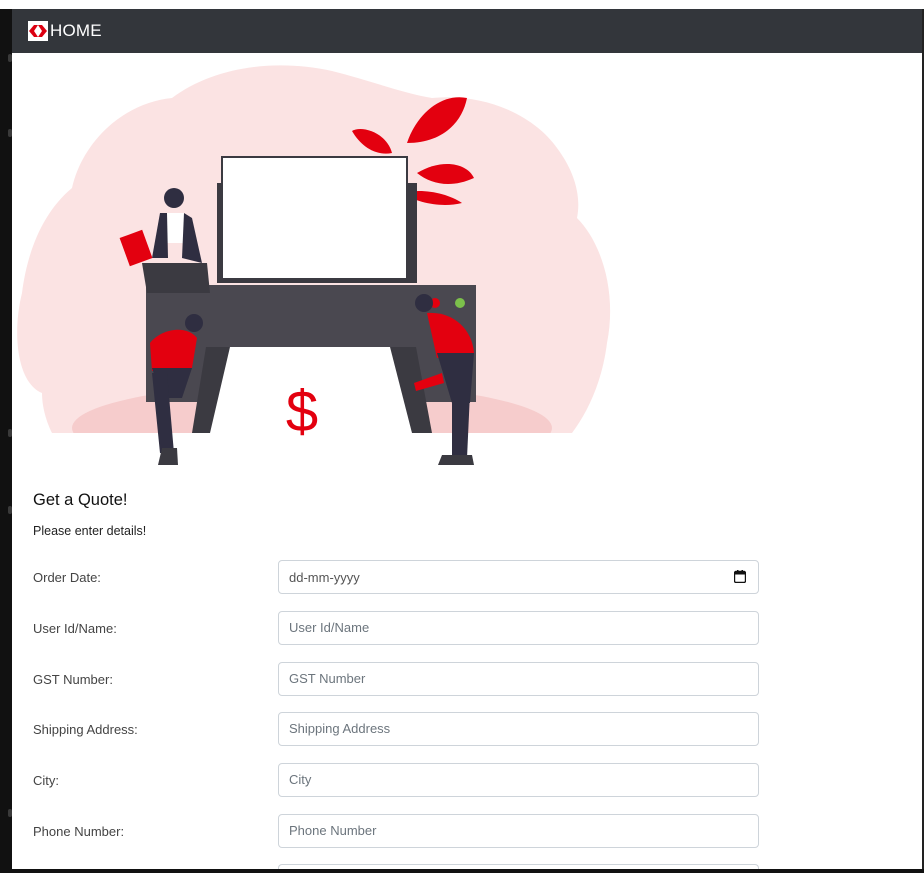  Describe the element at coordinates (467, 31) in the screenshot. I see `top-navbar: HOME` at that location.